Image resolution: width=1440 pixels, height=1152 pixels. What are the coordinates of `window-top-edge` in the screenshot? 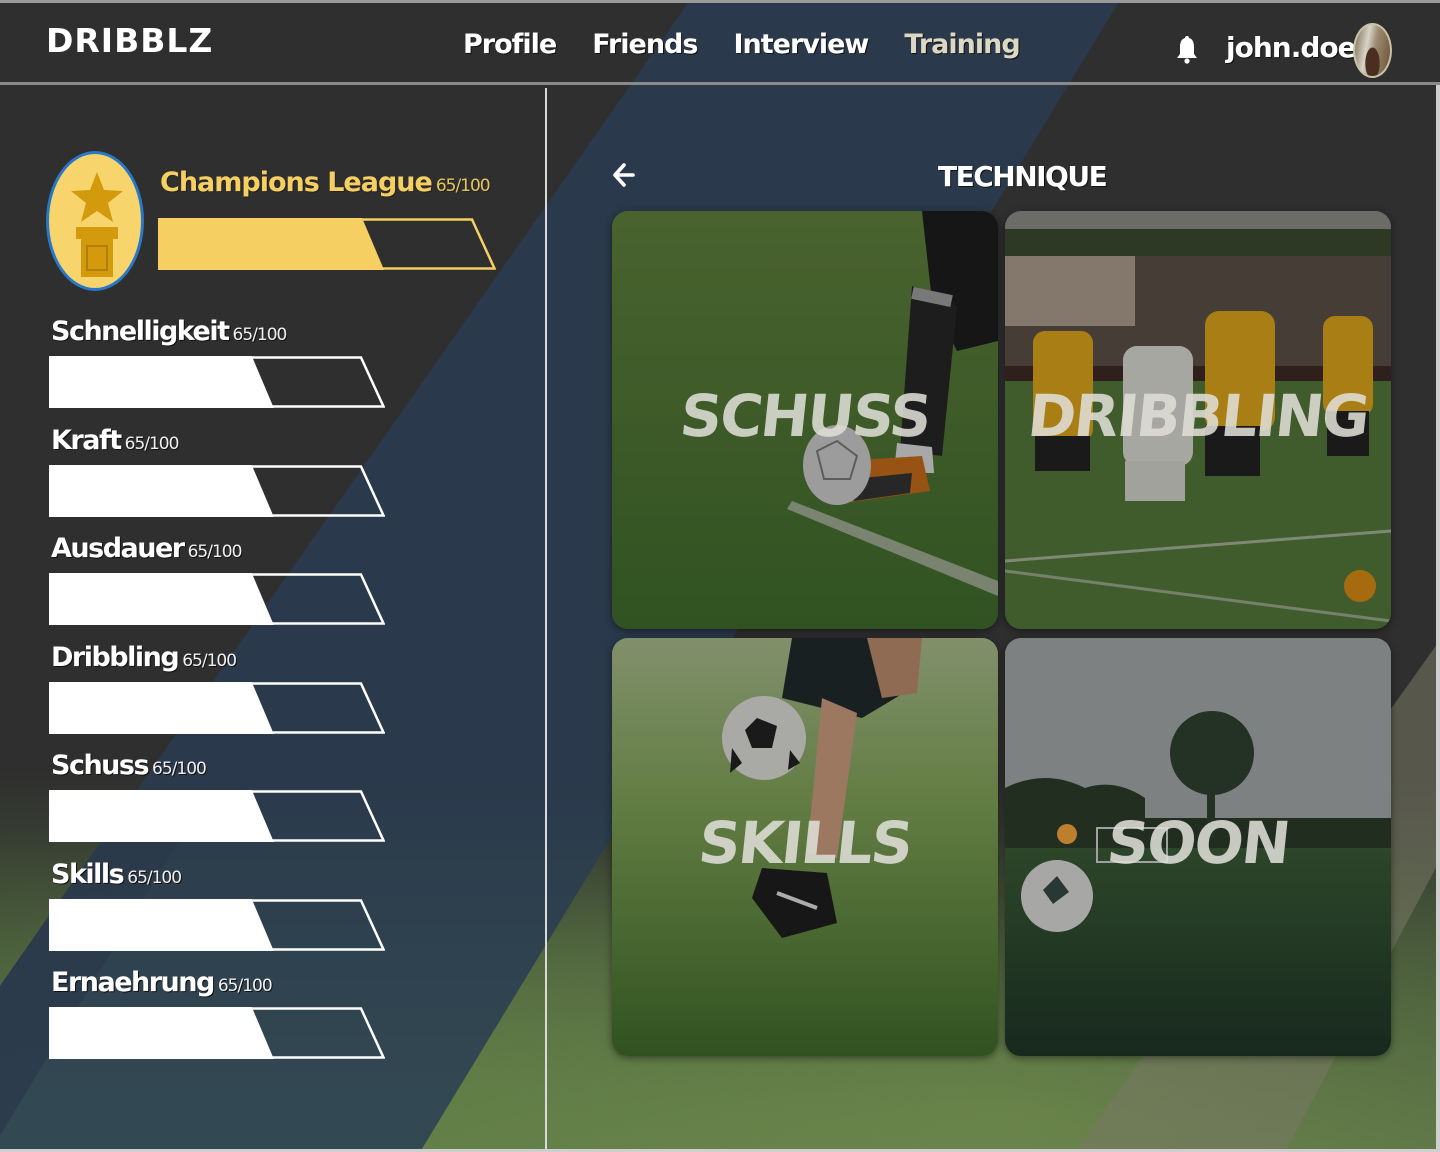 It's located at (720, 1).